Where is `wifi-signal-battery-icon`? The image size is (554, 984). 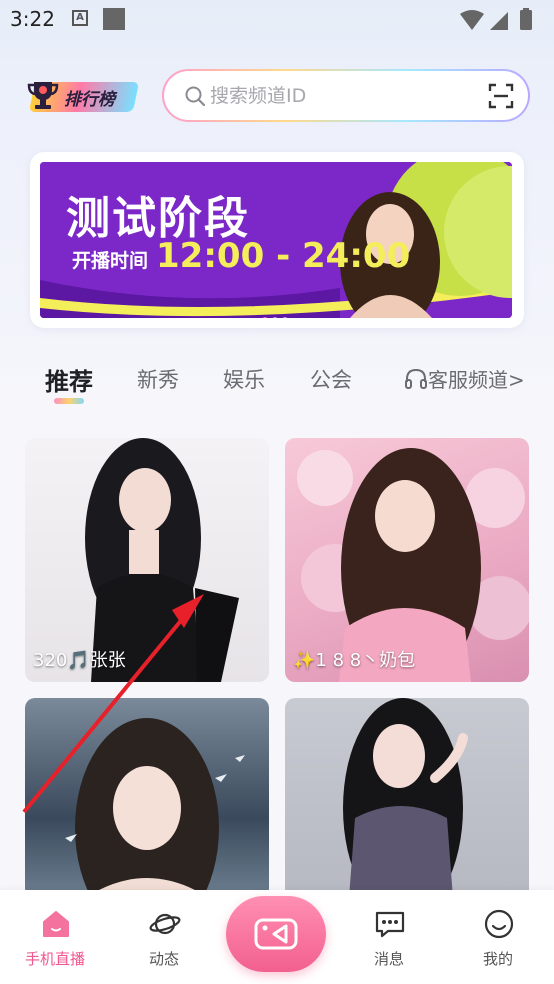
wifi-signal-battery-icon is located at coordinates (496, 19).